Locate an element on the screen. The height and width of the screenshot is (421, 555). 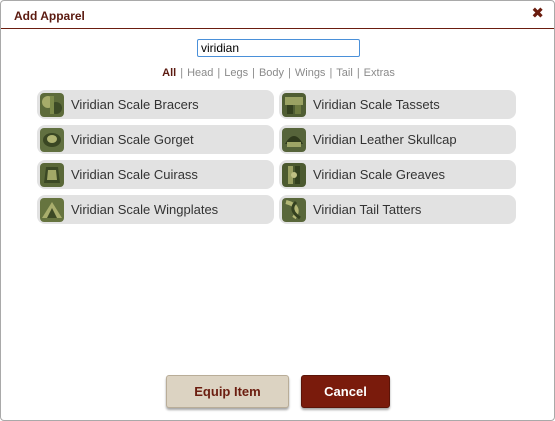
dialog-title: Add Apparel is located at coordinates (49, 16).